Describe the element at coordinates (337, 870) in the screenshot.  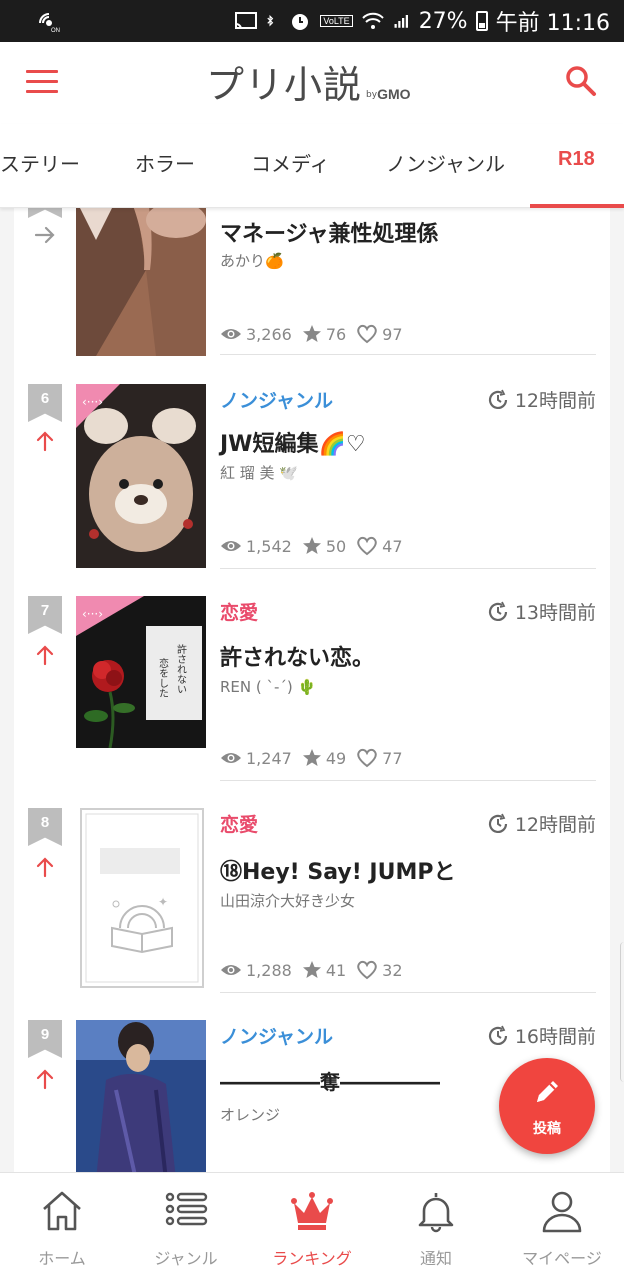
I see `story-title: ⑱Hey! Say! JUMPと` at that location.